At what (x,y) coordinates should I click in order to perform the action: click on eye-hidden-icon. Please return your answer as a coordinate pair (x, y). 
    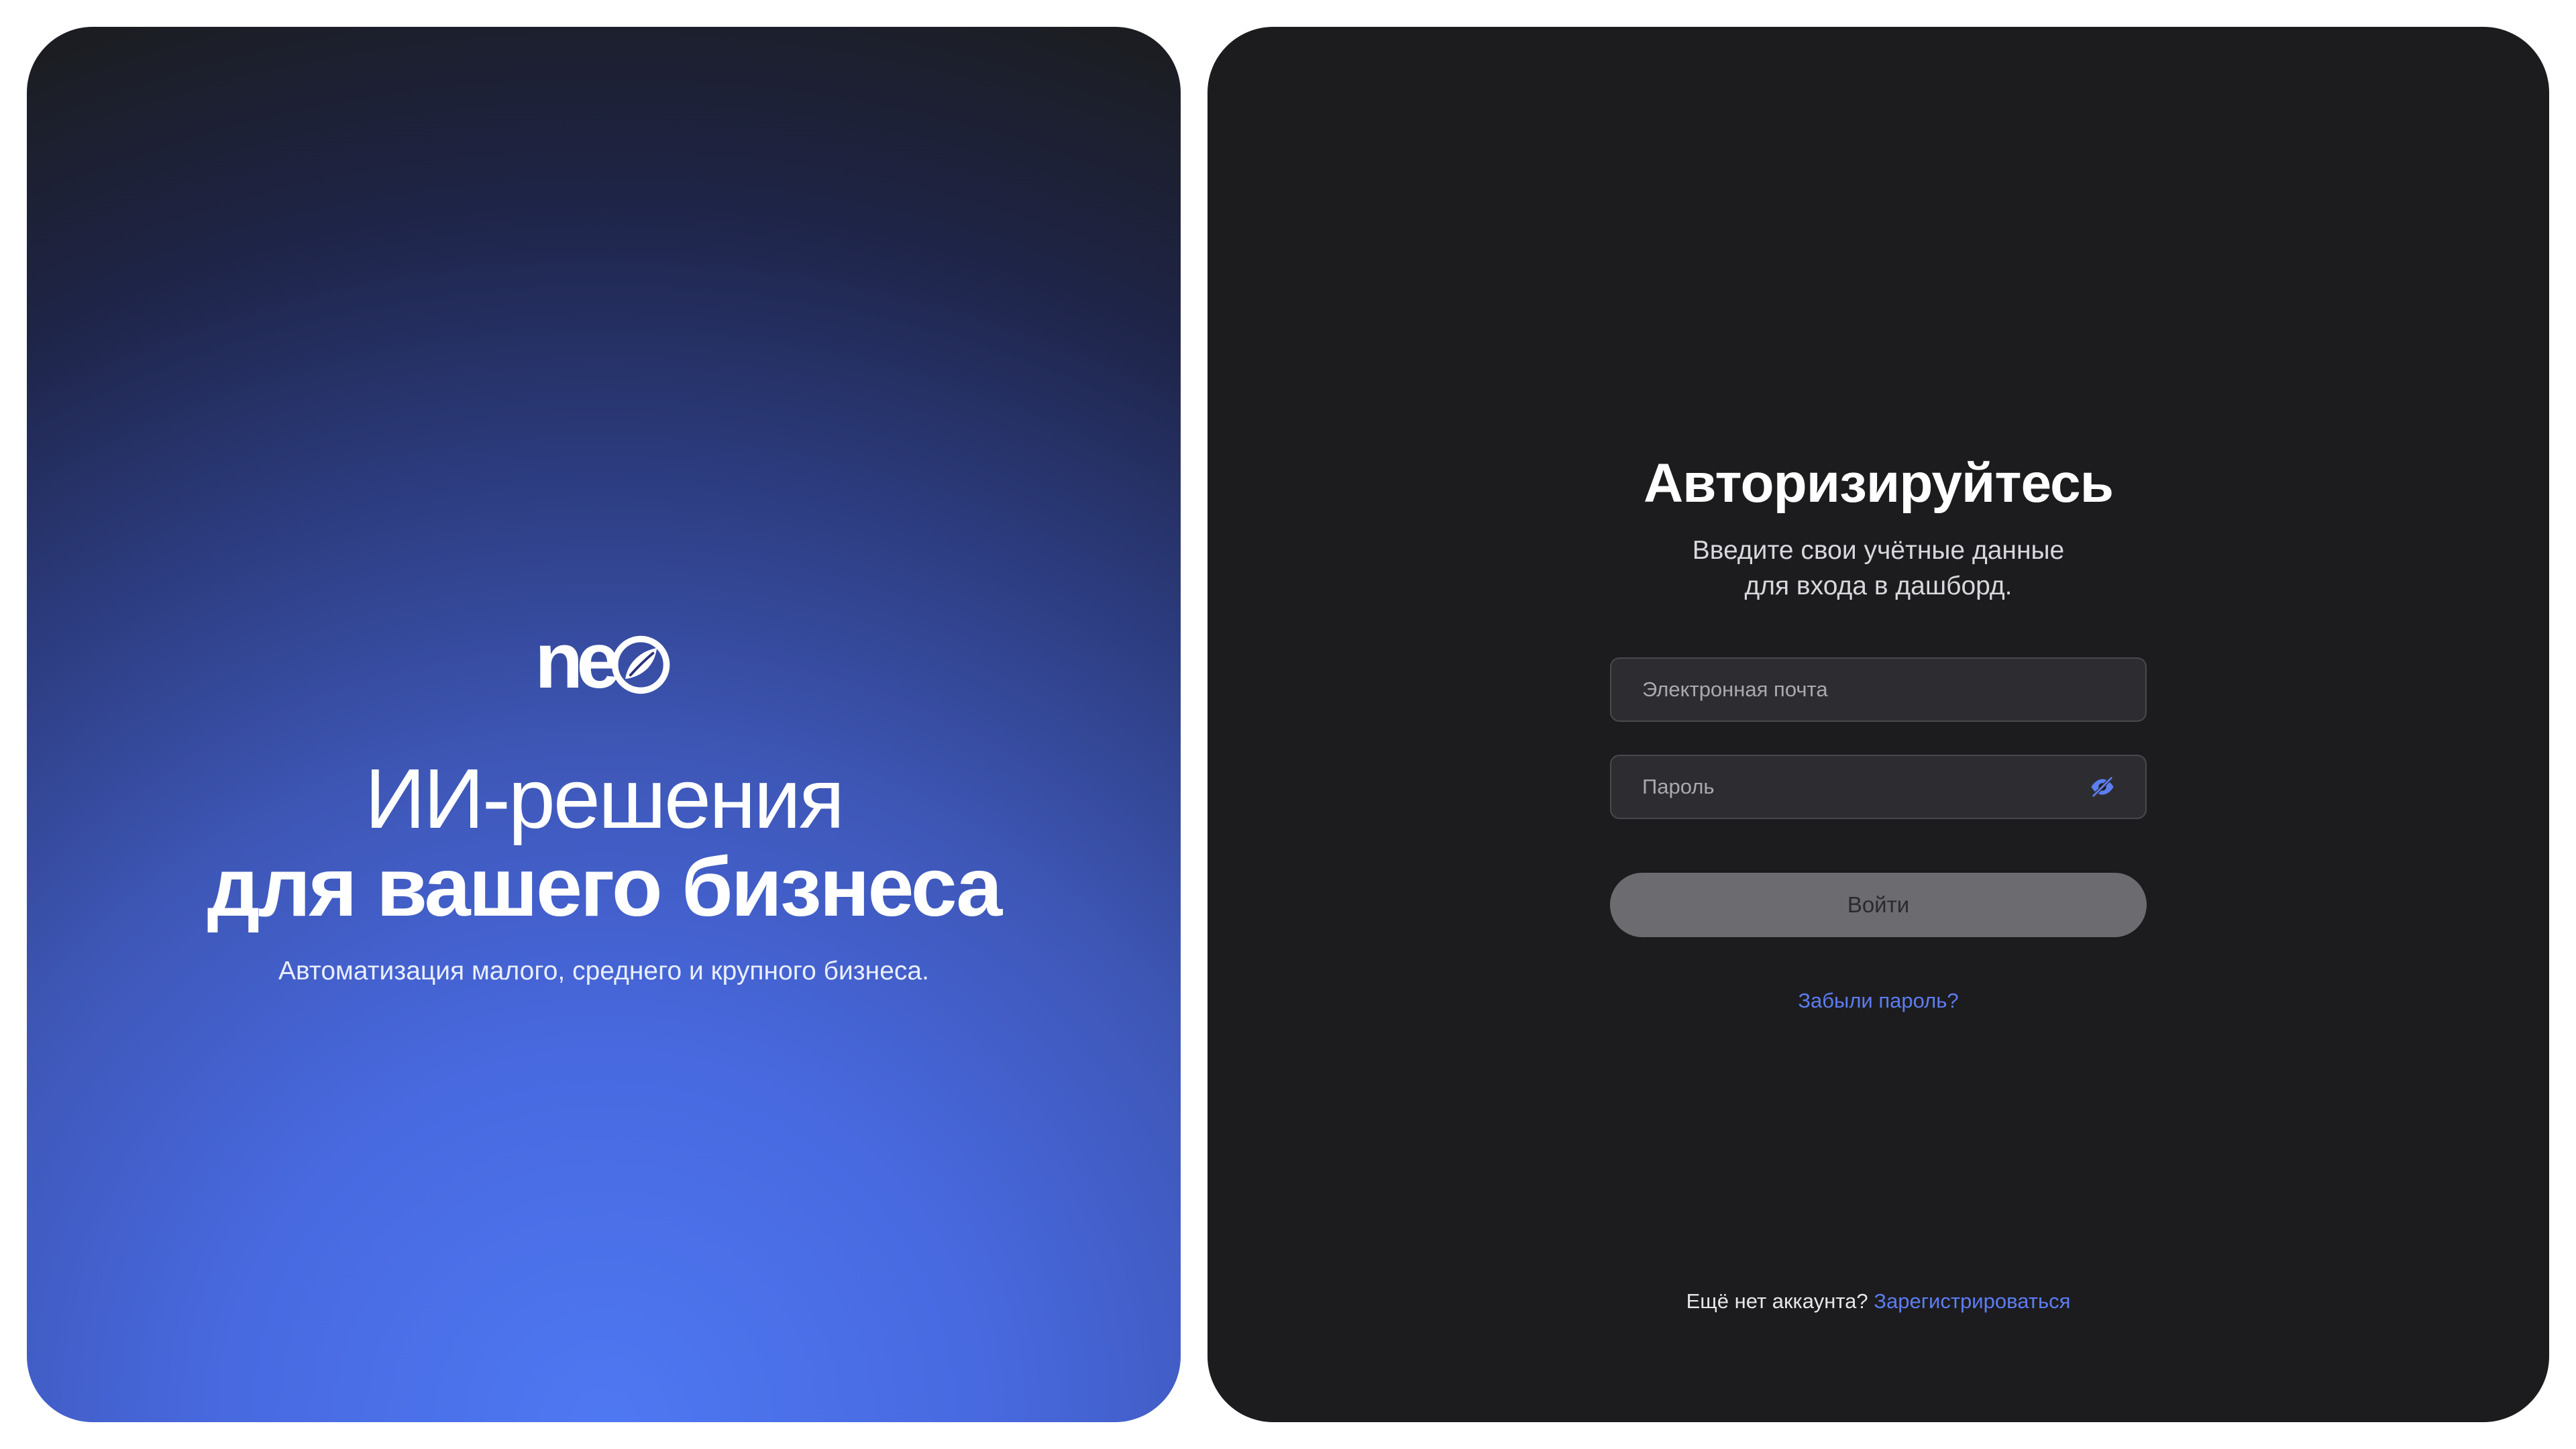
    Looking at the image, I should click on (2102, 786).